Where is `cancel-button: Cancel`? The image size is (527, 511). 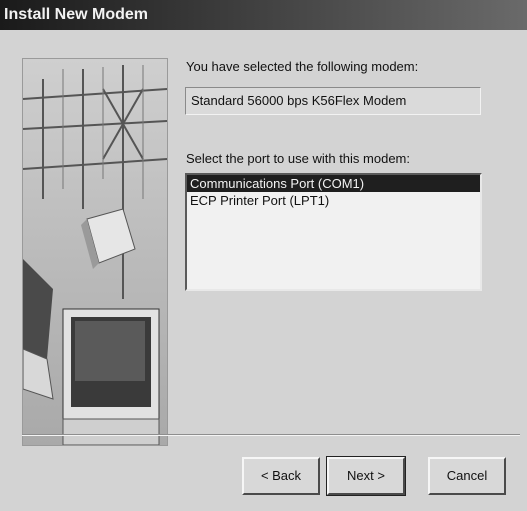
cancel-button: Cancel is located at coordinates (467, 476).